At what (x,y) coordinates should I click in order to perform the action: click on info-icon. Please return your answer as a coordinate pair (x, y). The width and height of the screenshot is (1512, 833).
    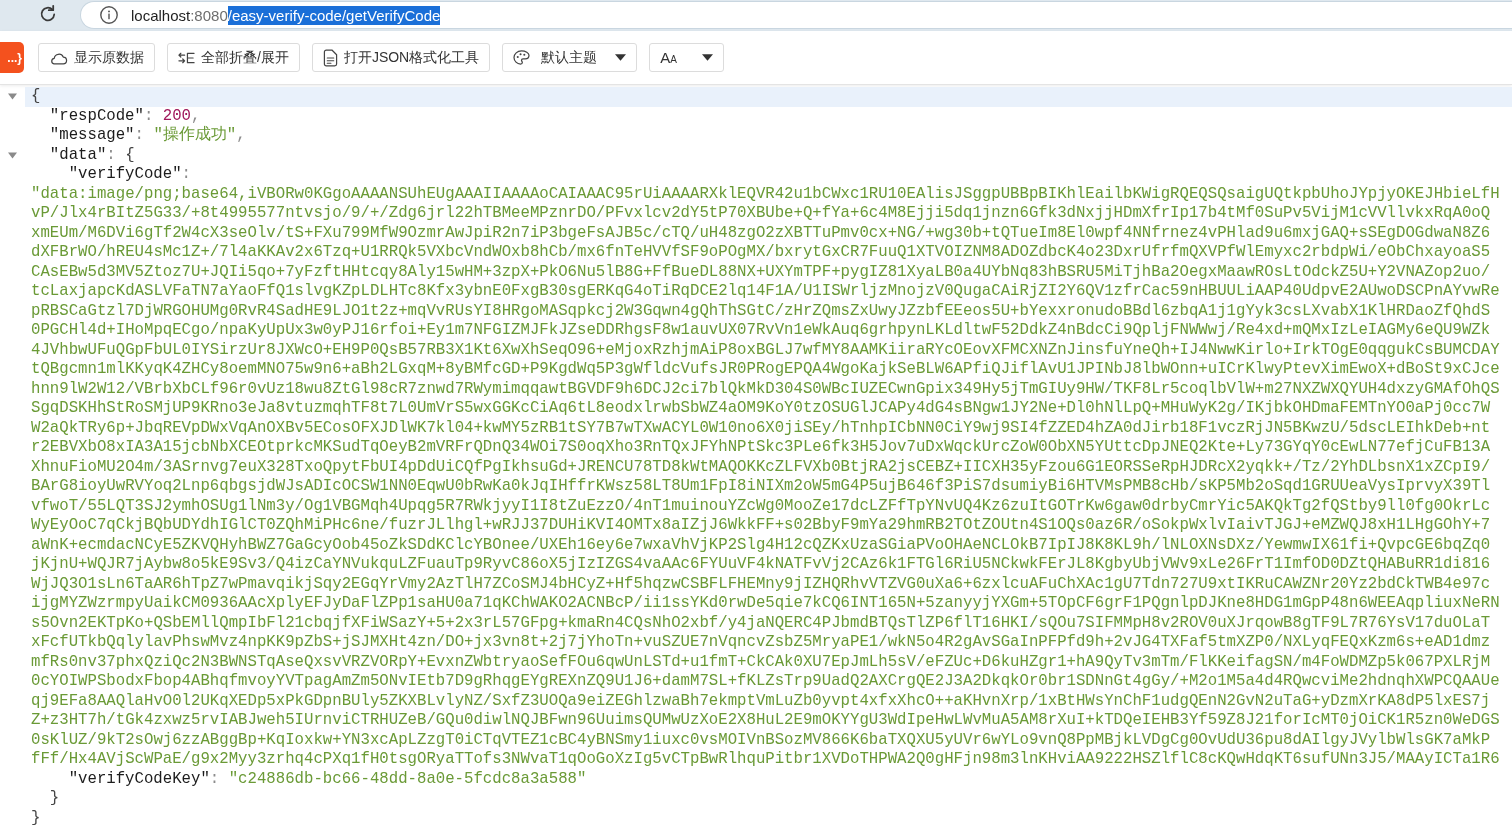
    Looking at the image, I should click on (109, 15).